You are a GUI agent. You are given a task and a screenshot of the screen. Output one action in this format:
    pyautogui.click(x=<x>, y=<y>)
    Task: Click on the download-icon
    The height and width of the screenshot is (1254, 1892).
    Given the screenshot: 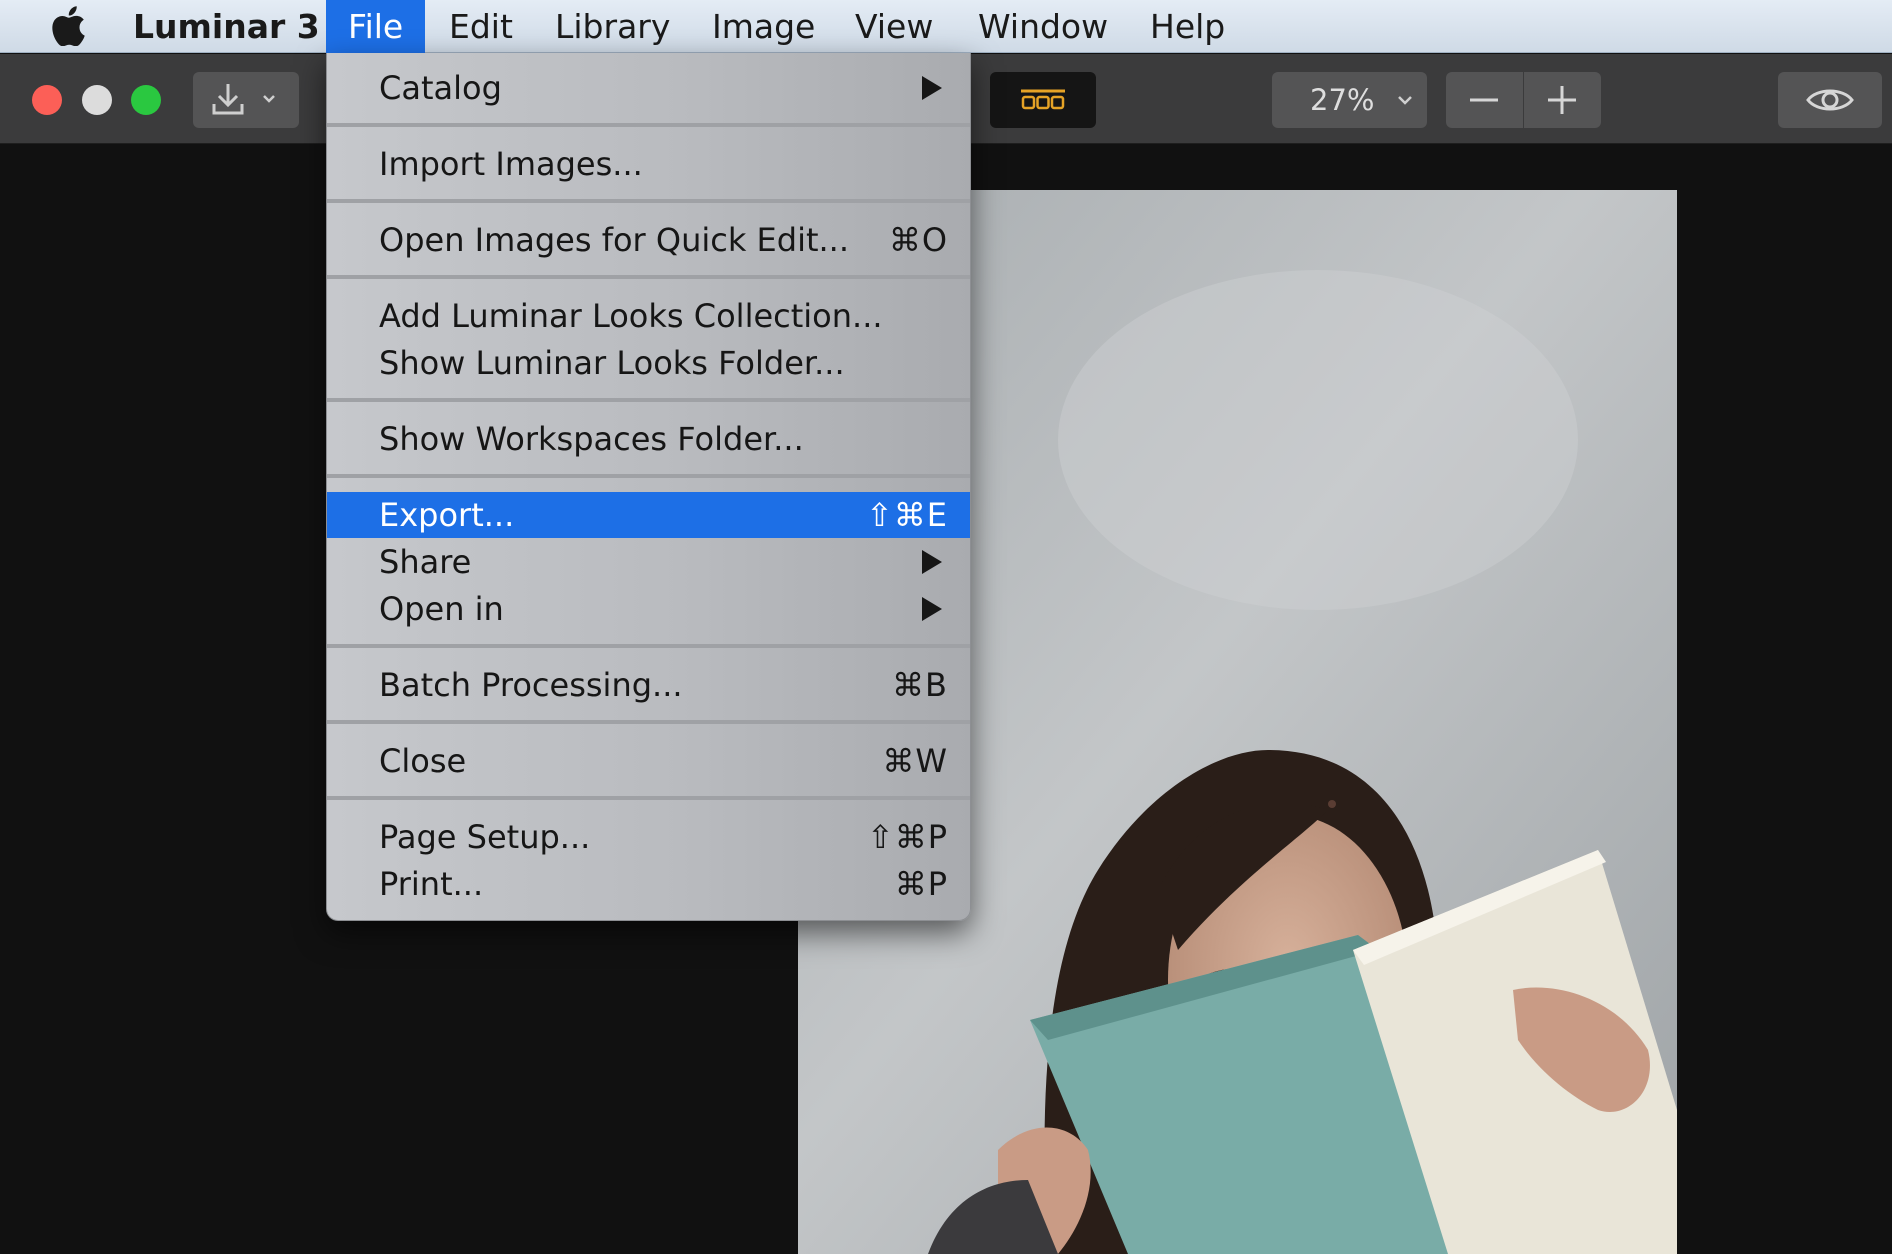 What is the action you would take?
    pyautogui.click(x=243, y=99)
    